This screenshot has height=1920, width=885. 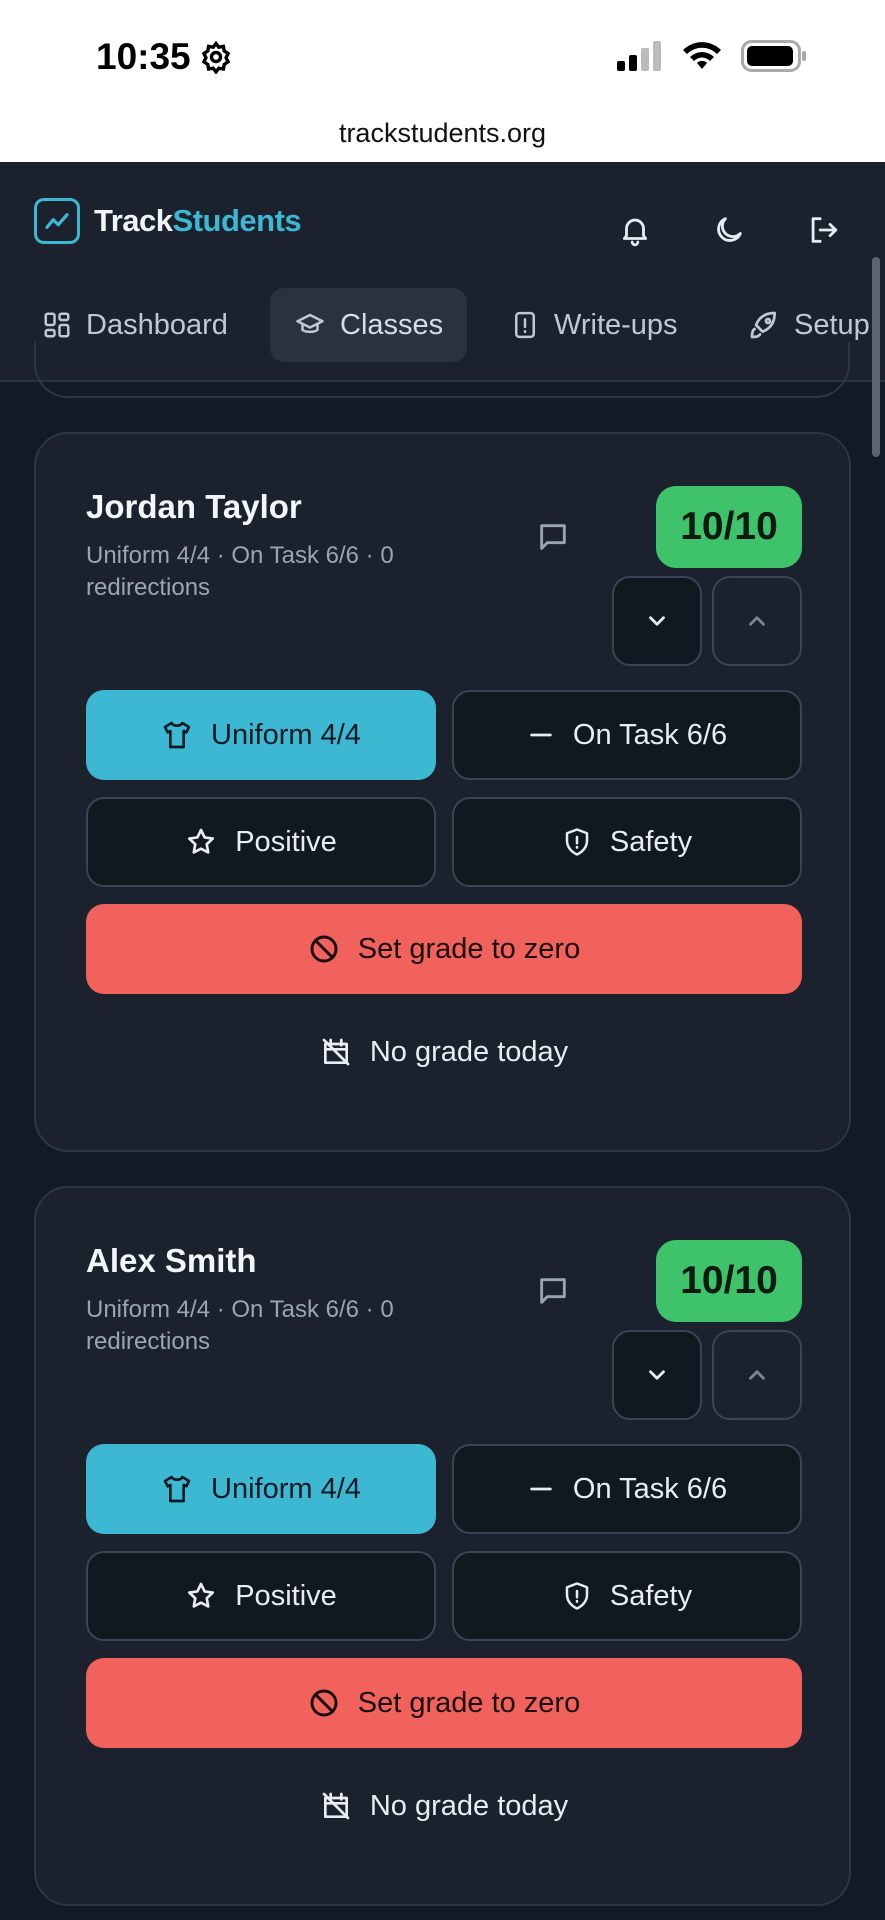 What do you see at coordinates (57, 325) in the screenshot?
I see `dashboard-icon` at bounding box center [57, 325].